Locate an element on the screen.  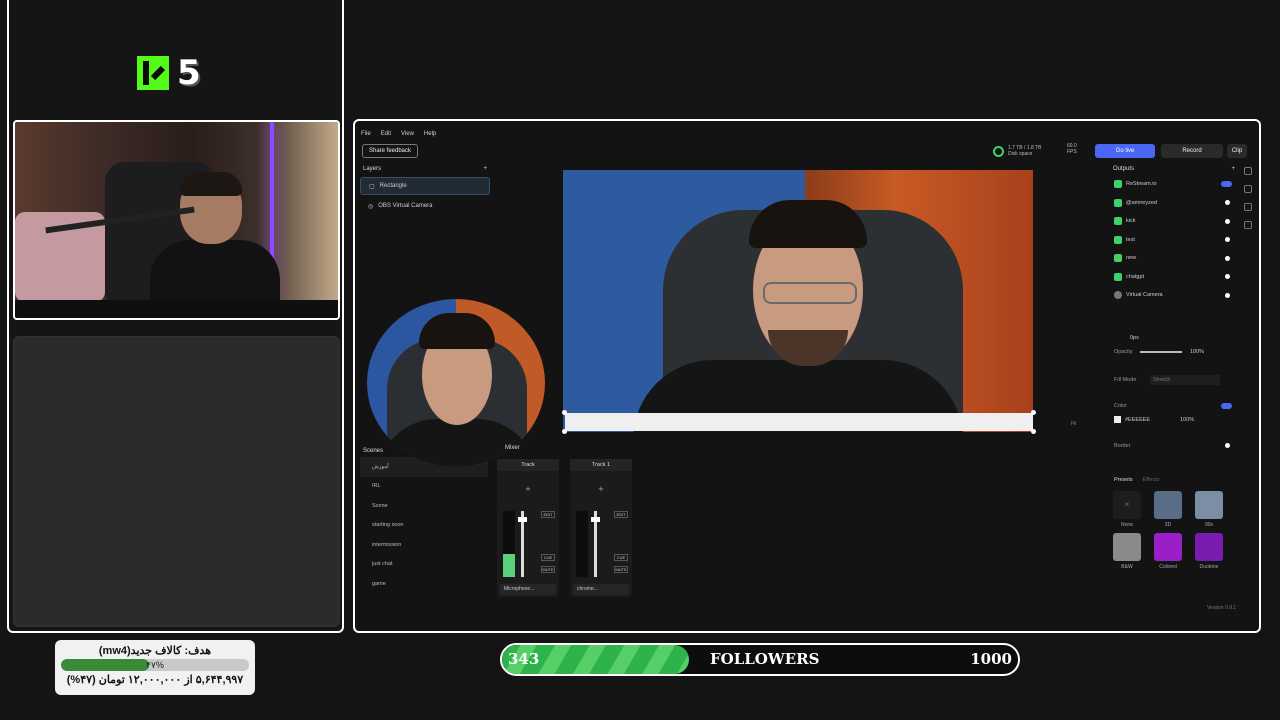
menu-file: File is located at coordinates (366, 134).